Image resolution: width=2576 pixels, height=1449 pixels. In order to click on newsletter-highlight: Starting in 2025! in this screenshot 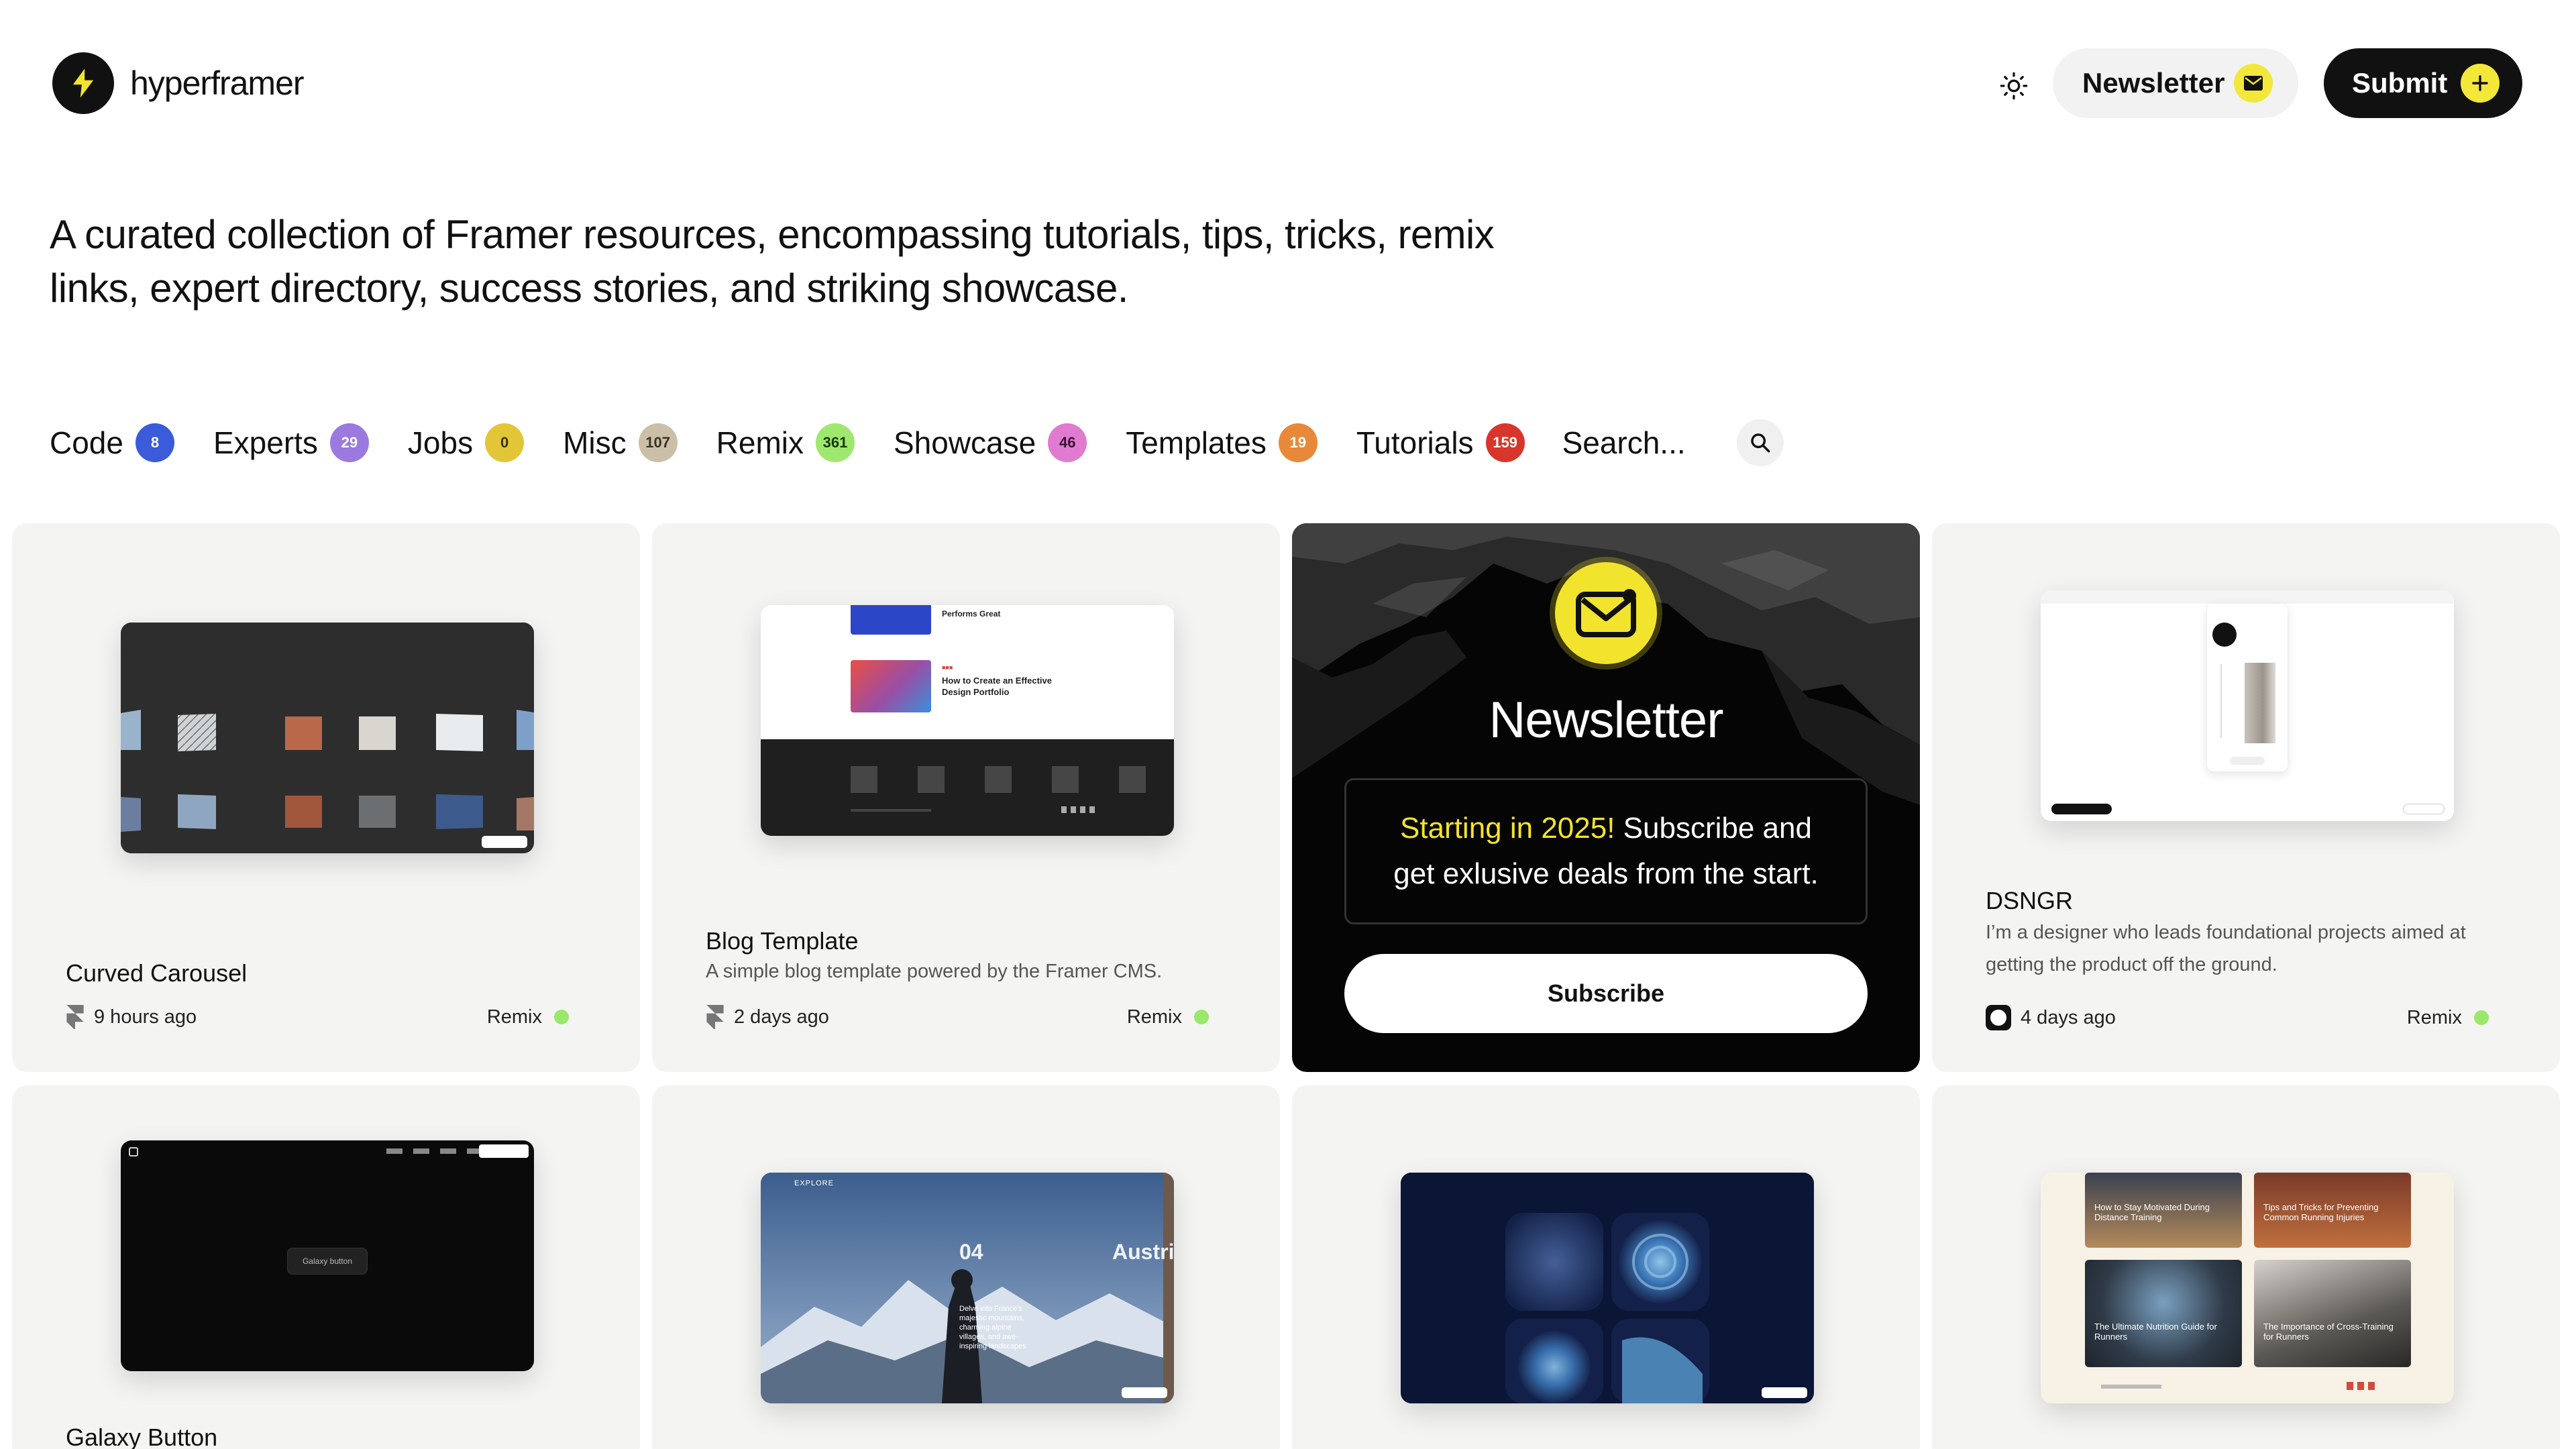, I will do `click(1507, 828)`.